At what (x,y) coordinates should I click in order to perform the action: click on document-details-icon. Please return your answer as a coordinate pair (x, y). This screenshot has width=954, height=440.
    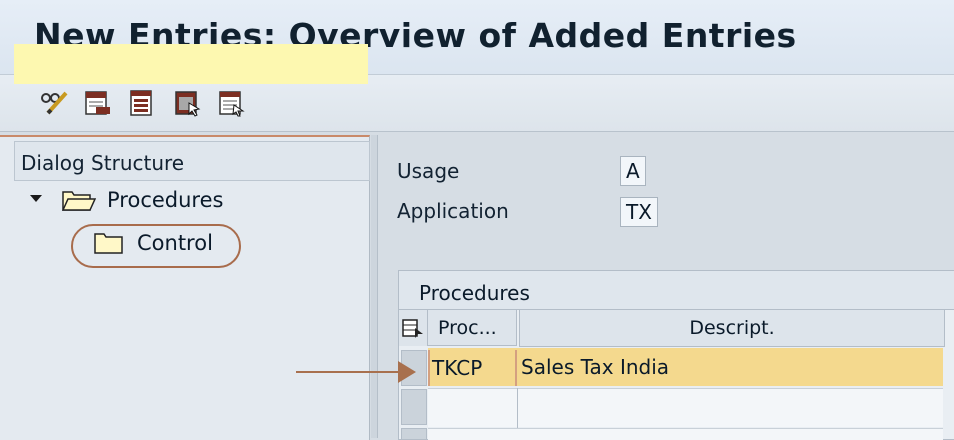
    Looking at the image, I should click on (231, 103).